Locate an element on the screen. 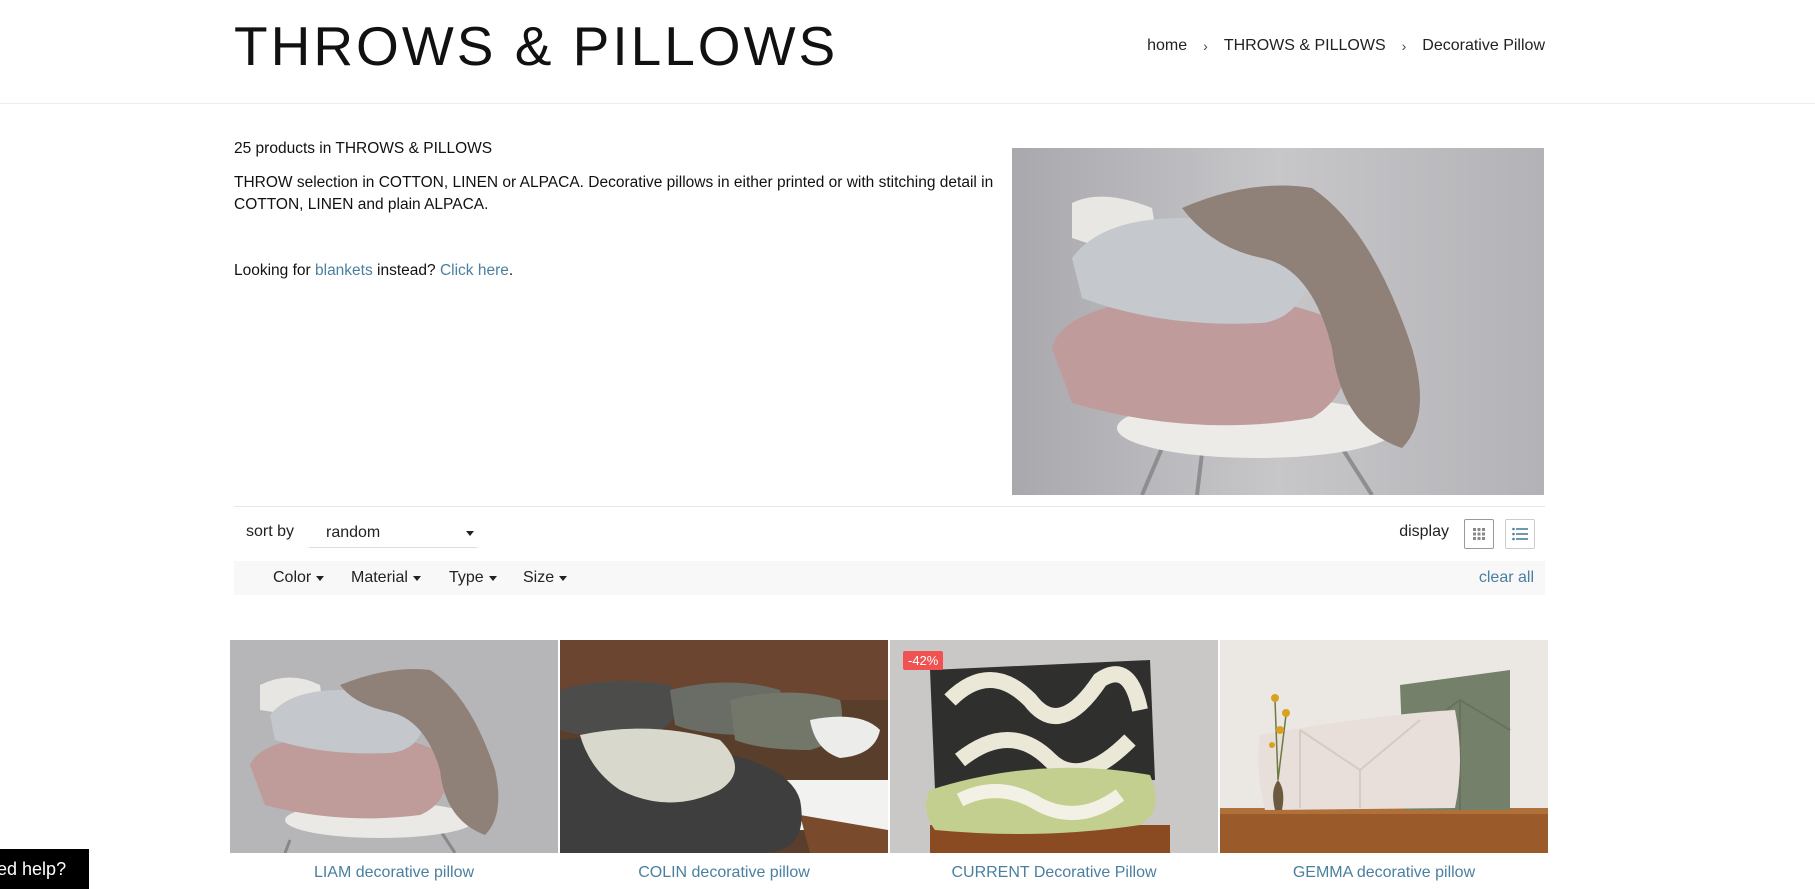  list-icon is located at coordinates (1520, 534).